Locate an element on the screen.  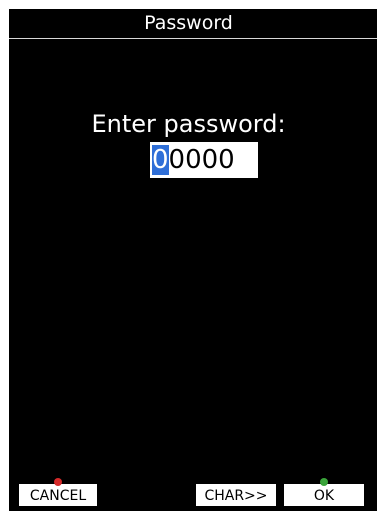
cancel-button: CANCEL is located at coordinates (58, 492).